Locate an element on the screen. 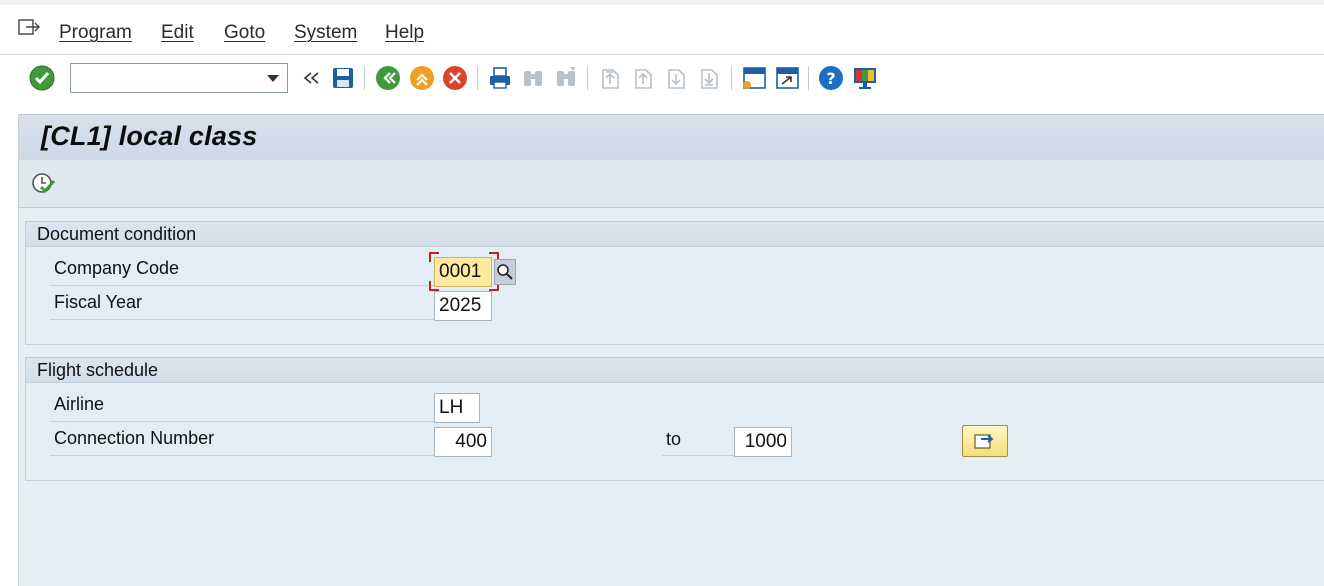  find-next-icon is located at coordinates (566, 78).